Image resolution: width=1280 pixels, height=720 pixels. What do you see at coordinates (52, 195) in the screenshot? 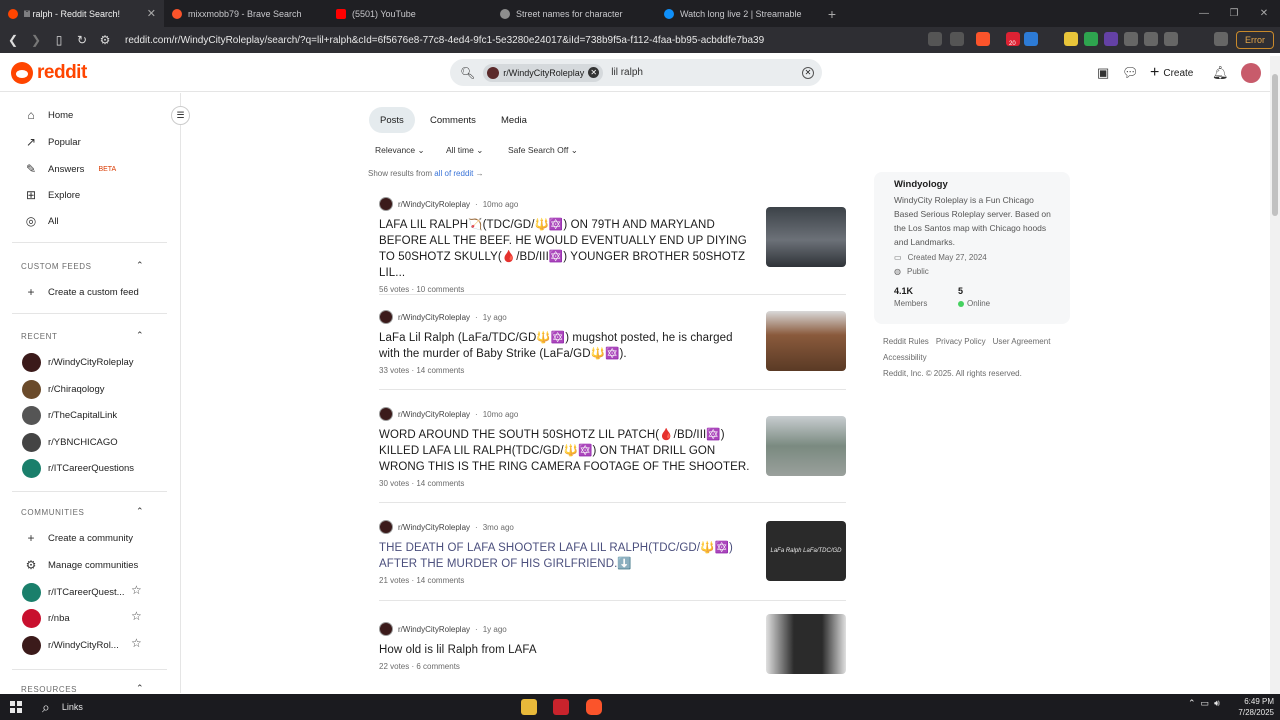
I see `sidebar-item-explore: ⊞ Explore` at bounding box center [52, 195].